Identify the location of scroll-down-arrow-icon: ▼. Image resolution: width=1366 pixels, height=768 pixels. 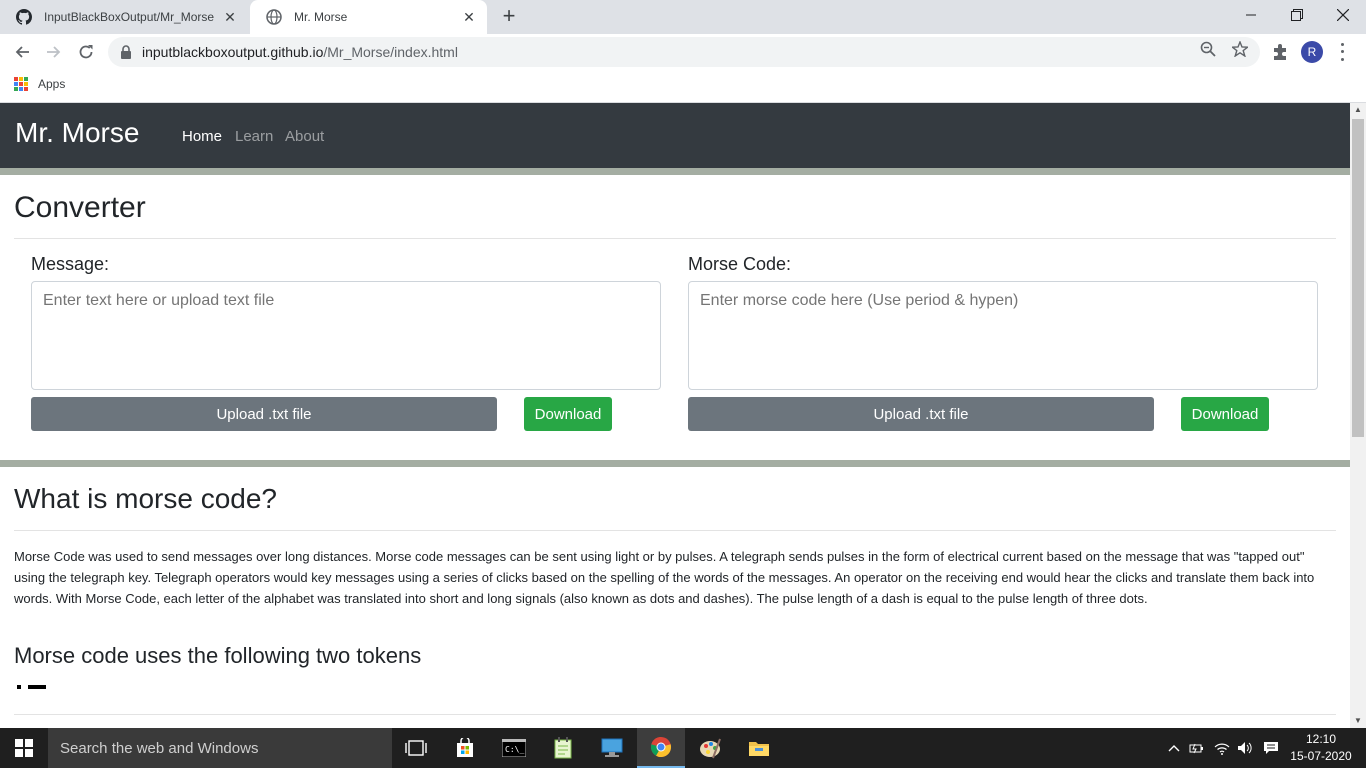
(1358, 721).